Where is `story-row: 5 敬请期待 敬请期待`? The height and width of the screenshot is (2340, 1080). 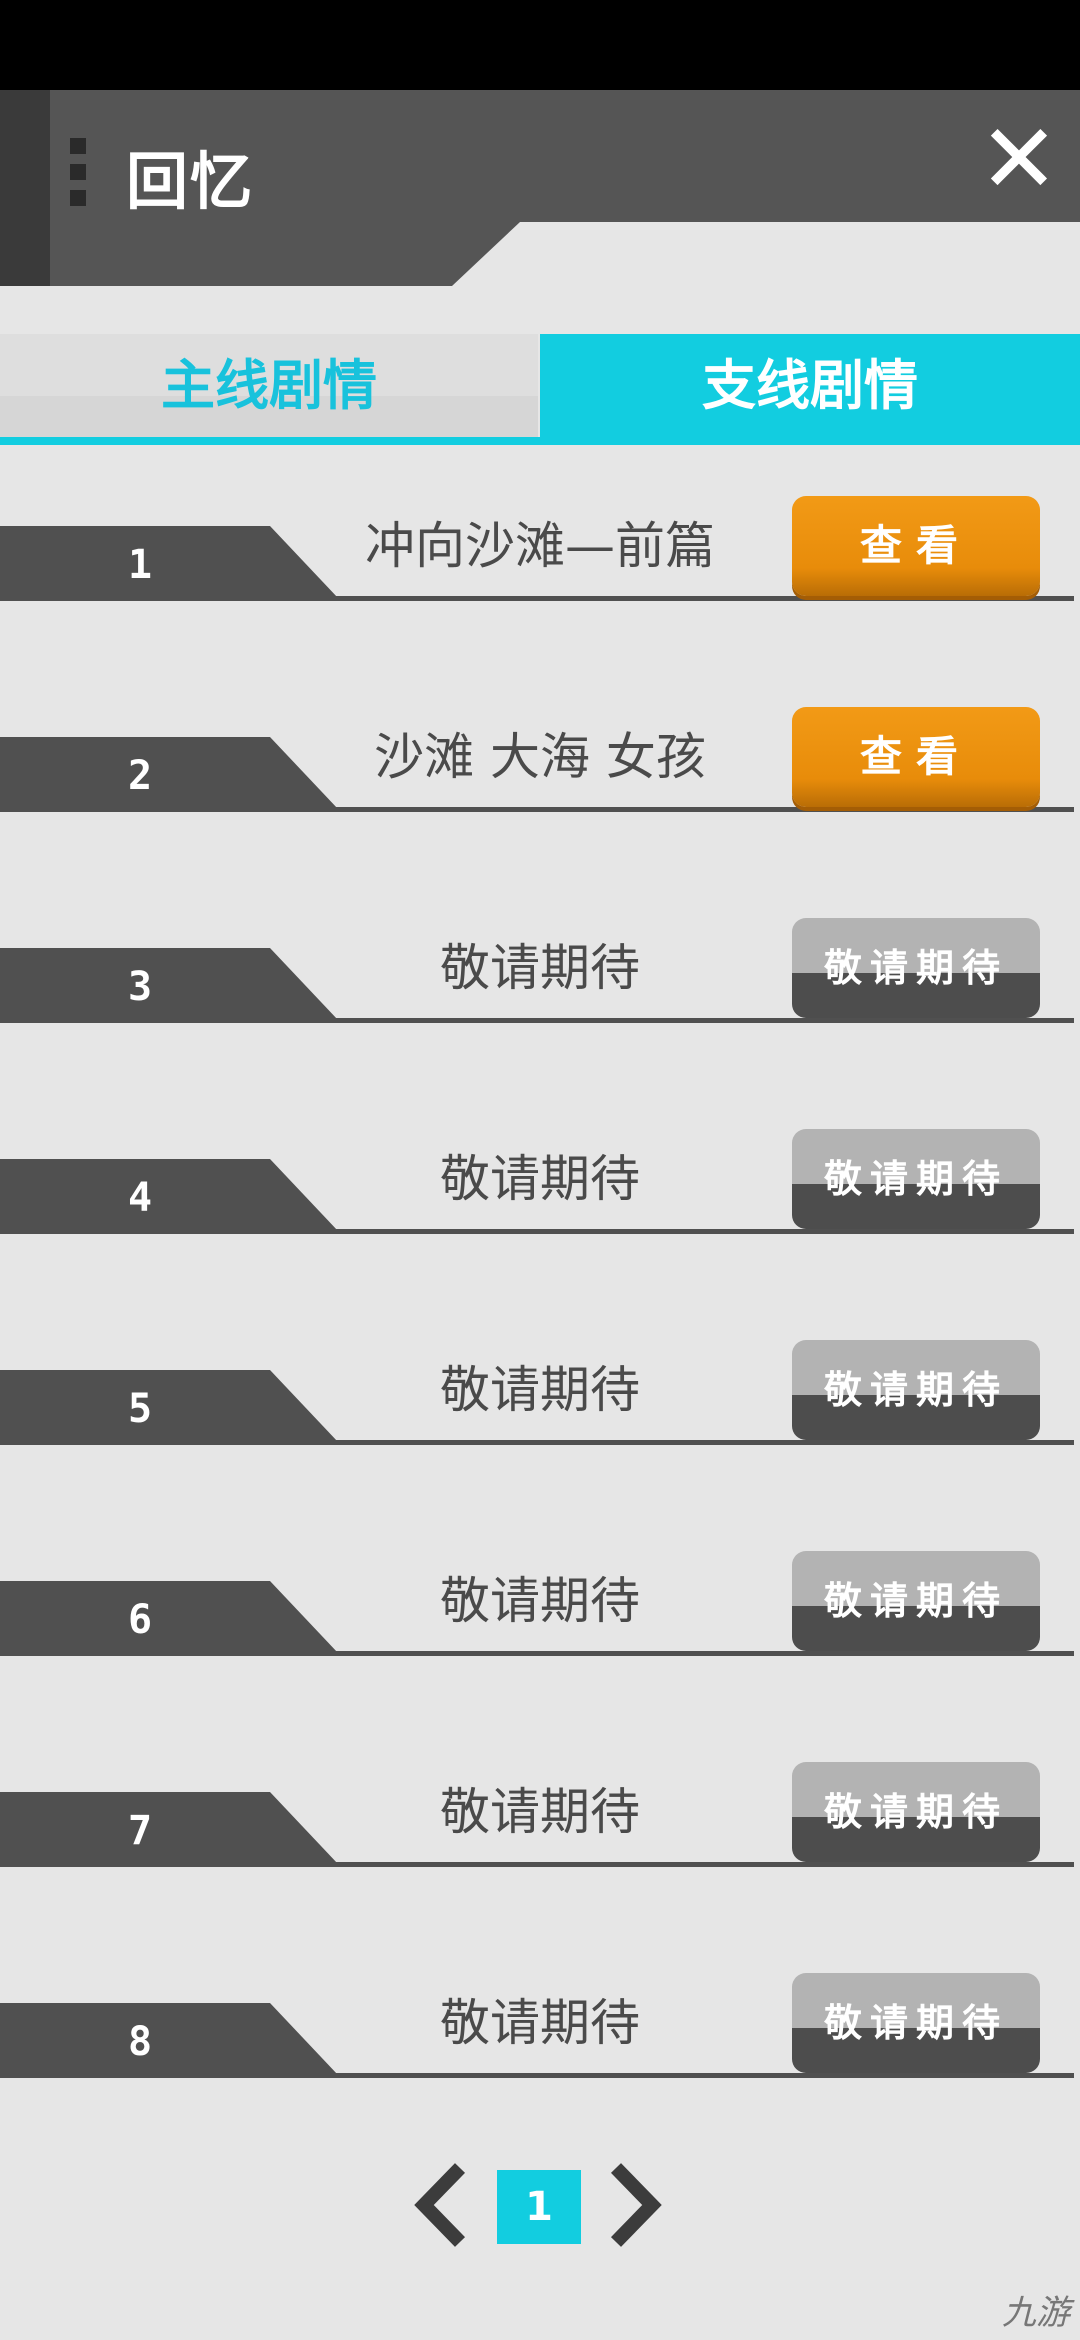
story-row: 5 敬请期待 敬请期待 is located at coordinates (540, 1395).